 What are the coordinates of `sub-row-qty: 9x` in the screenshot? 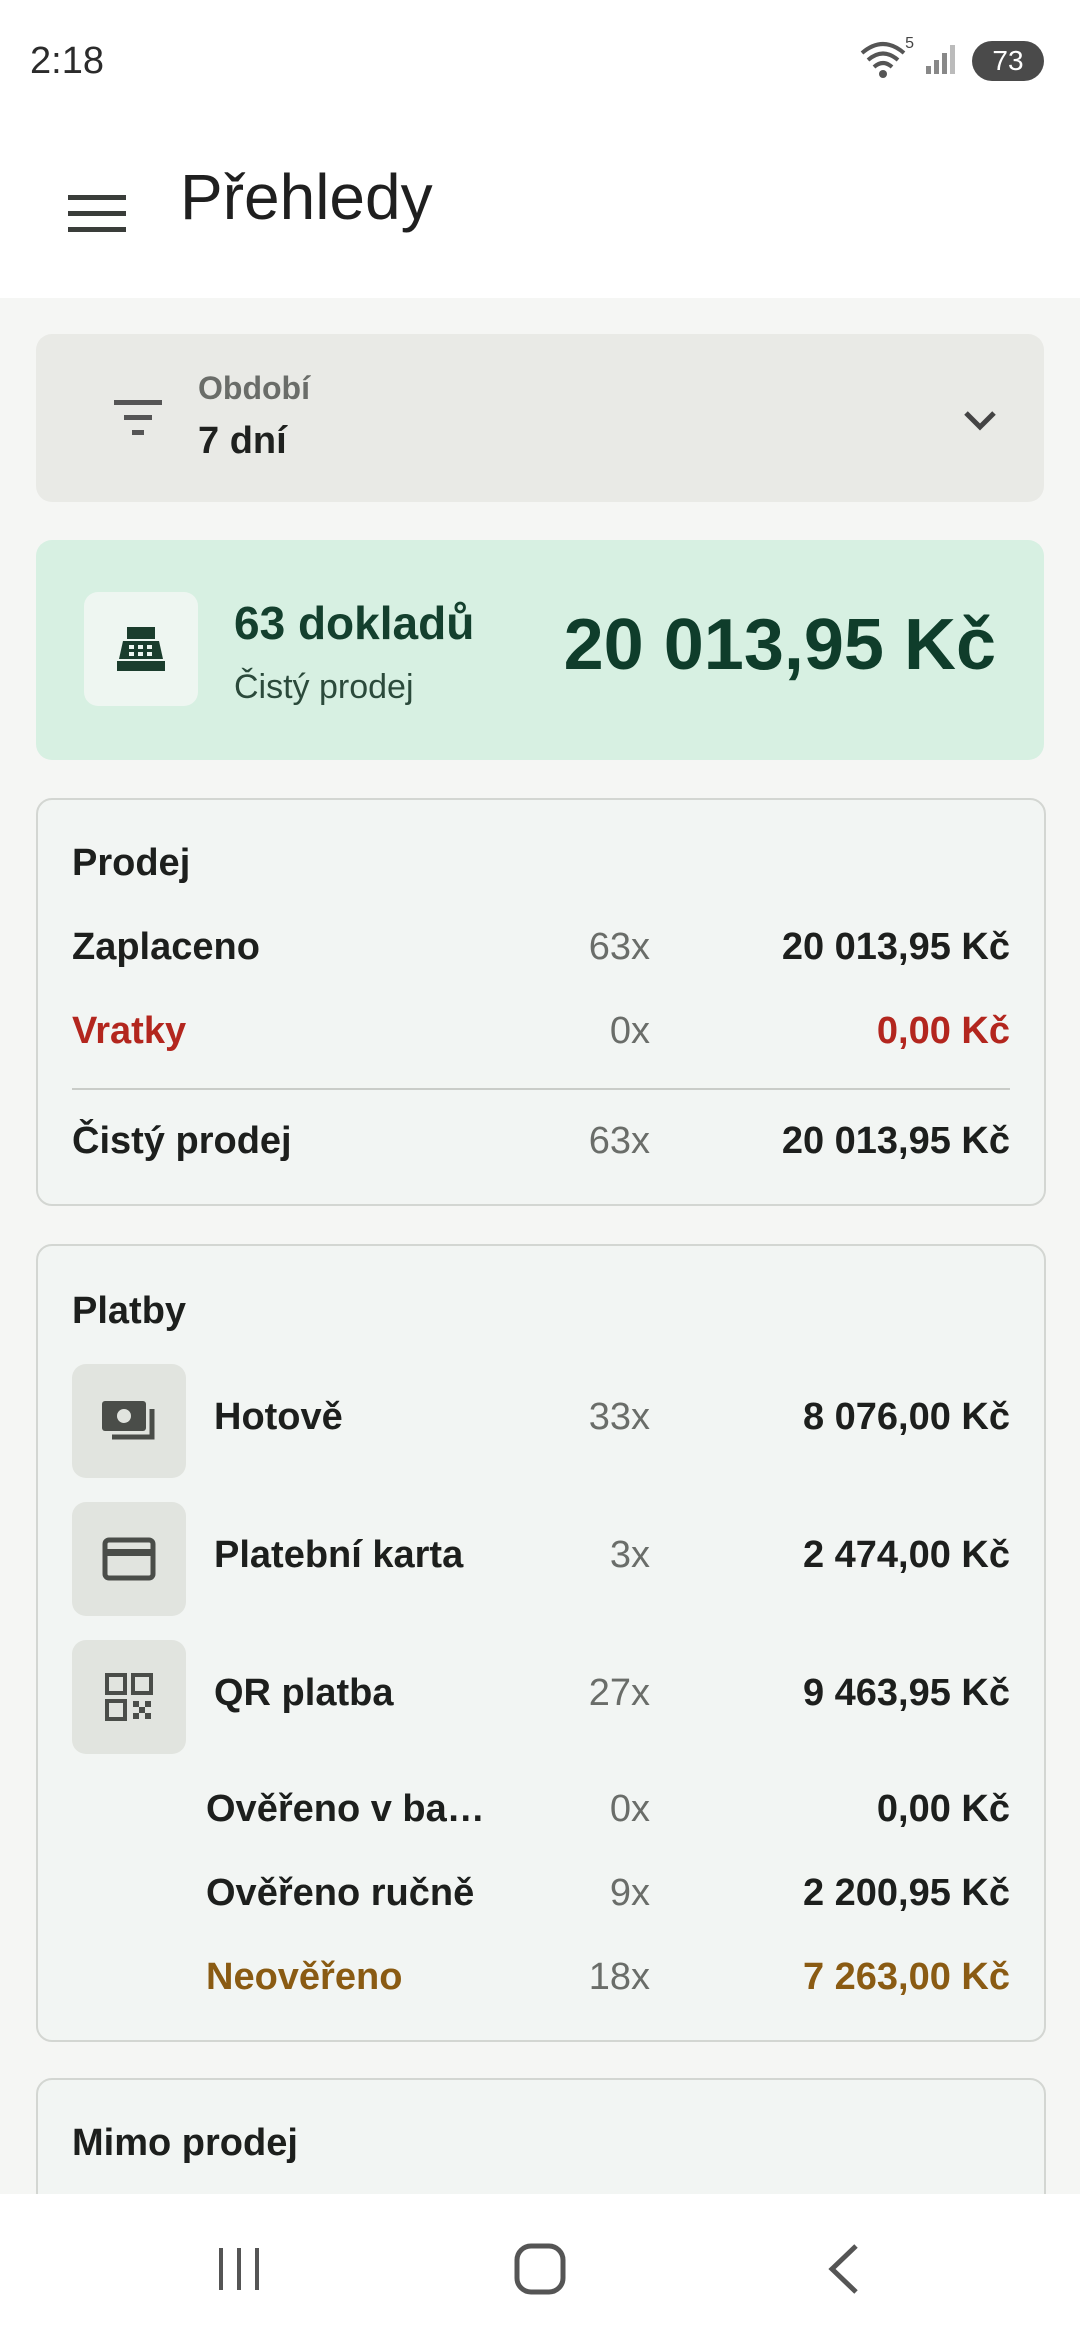 It's located at (629, 1893).